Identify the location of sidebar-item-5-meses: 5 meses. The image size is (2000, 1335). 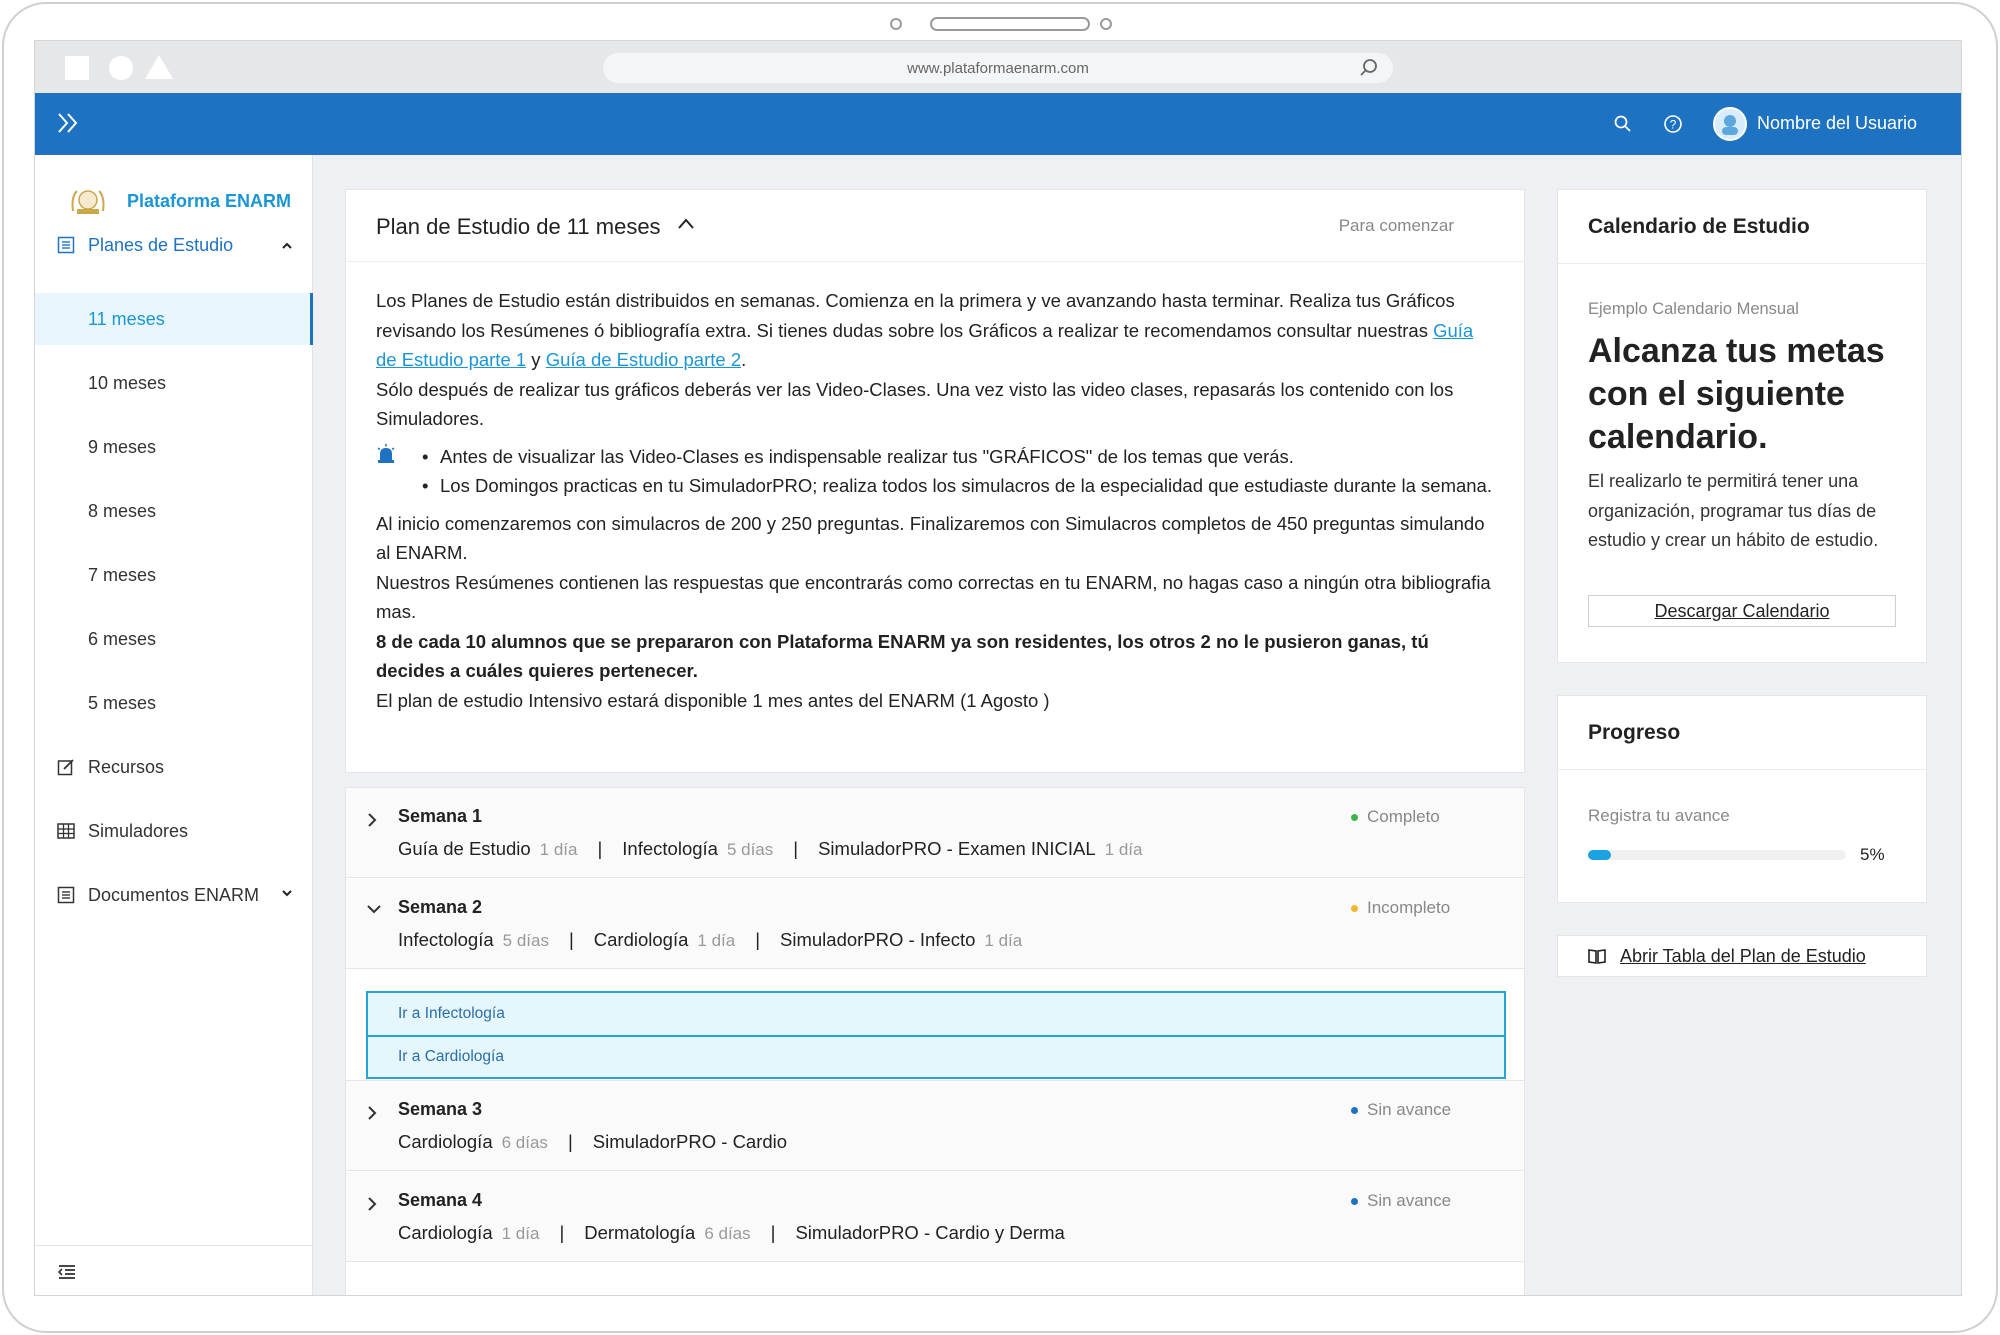
(174, 703).